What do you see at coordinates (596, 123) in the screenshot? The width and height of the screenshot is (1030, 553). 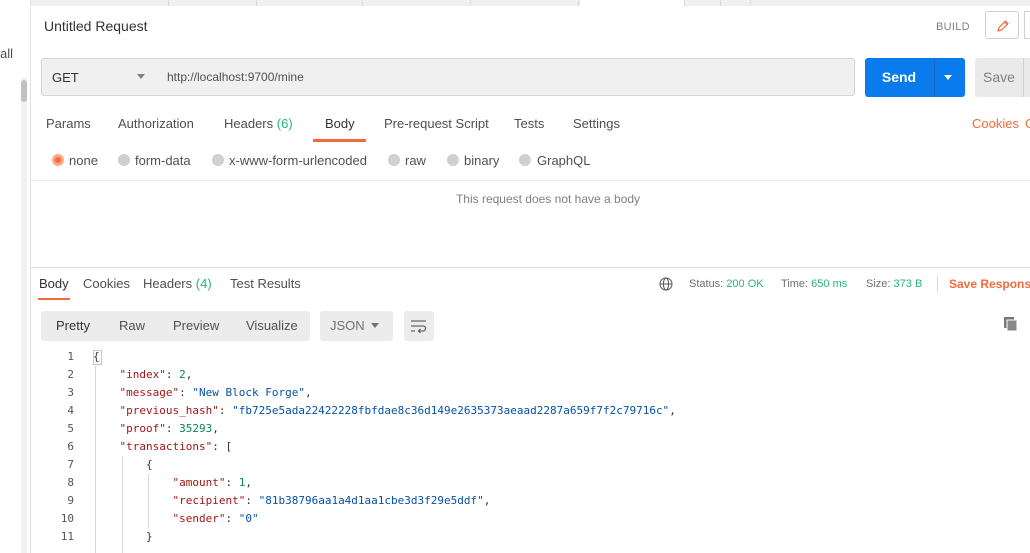 I see `tab-settings: Settings` at bounding box center [596, 123].